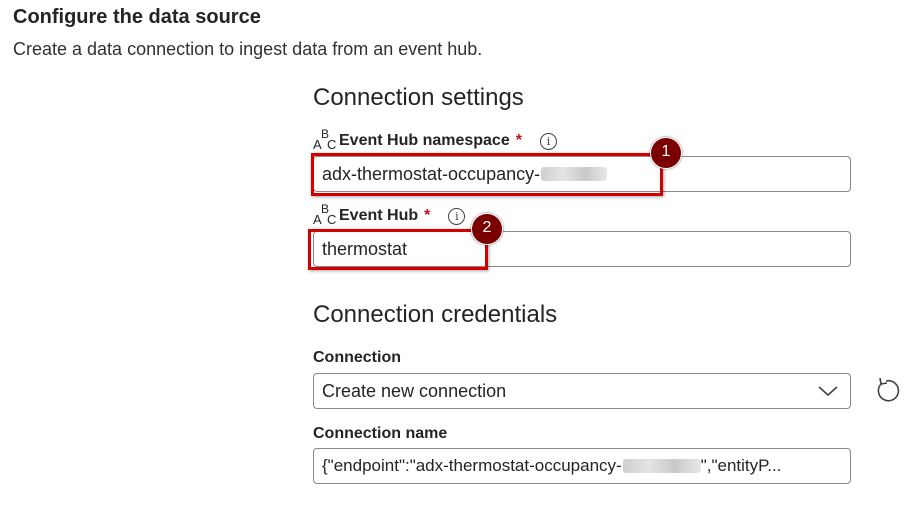 This screenshot has width=921, height=511. What do you see at coordinates (365, 248) in the screenshot?
I see `event-hub-value: thermostat` at bounding box center [365, 248].